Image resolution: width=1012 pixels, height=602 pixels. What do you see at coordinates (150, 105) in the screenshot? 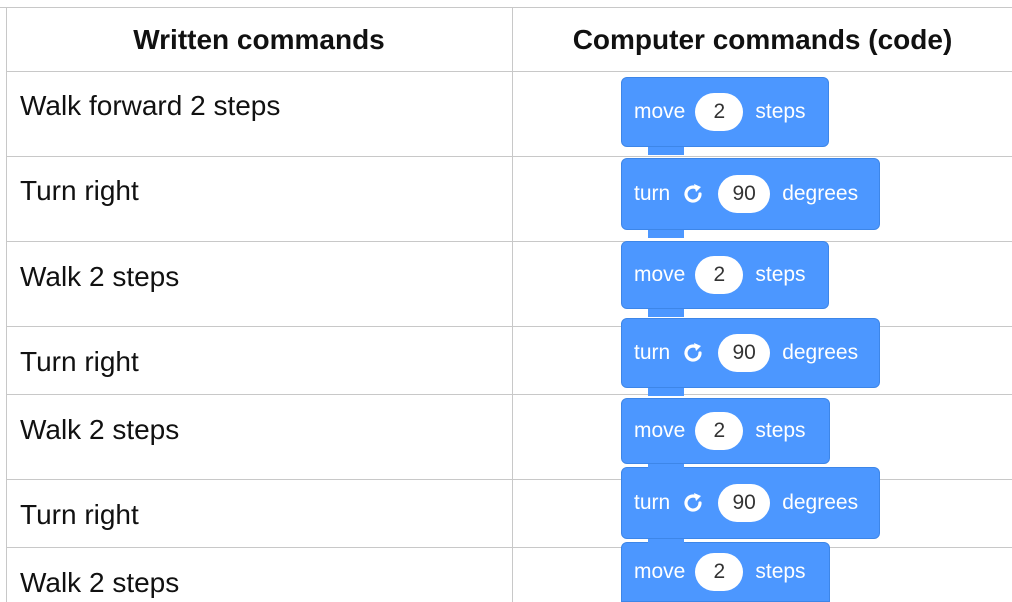
I see `written-command: Walk forward 2 steps` at bounding box center [150, 105].